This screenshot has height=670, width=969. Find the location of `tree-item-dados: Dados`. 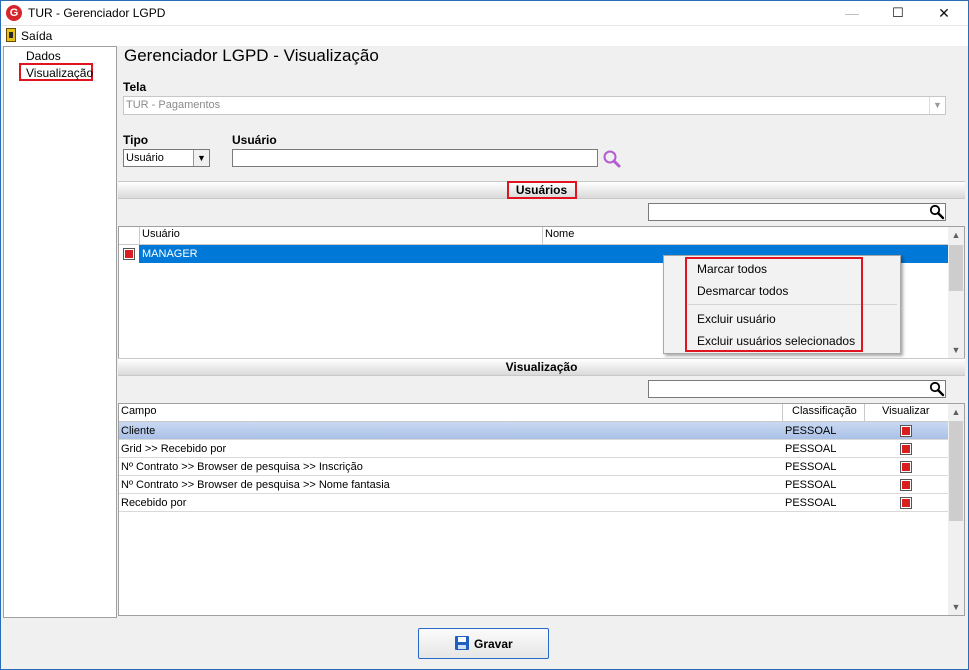

tree-item-dados: Dados is located at coordinates (43, 56).